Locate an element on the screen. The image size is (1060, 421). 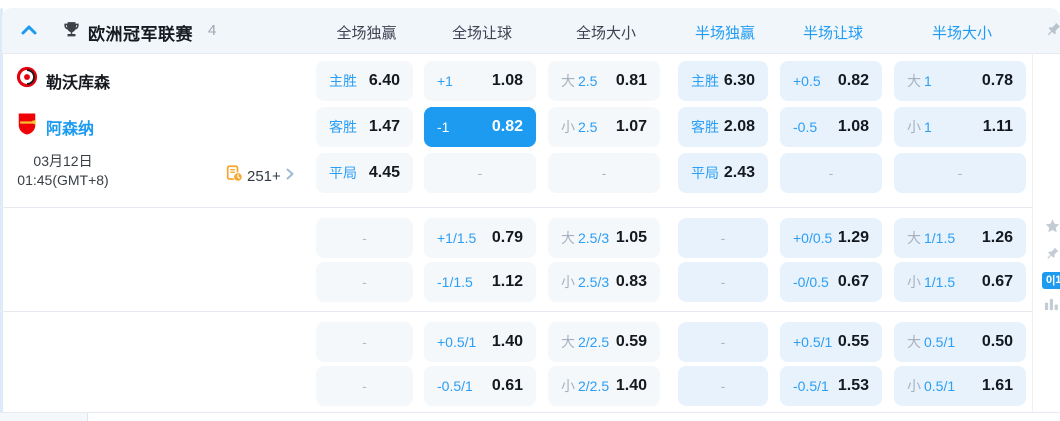
odds-value: 1.11 is located at coordinates (997, 126).